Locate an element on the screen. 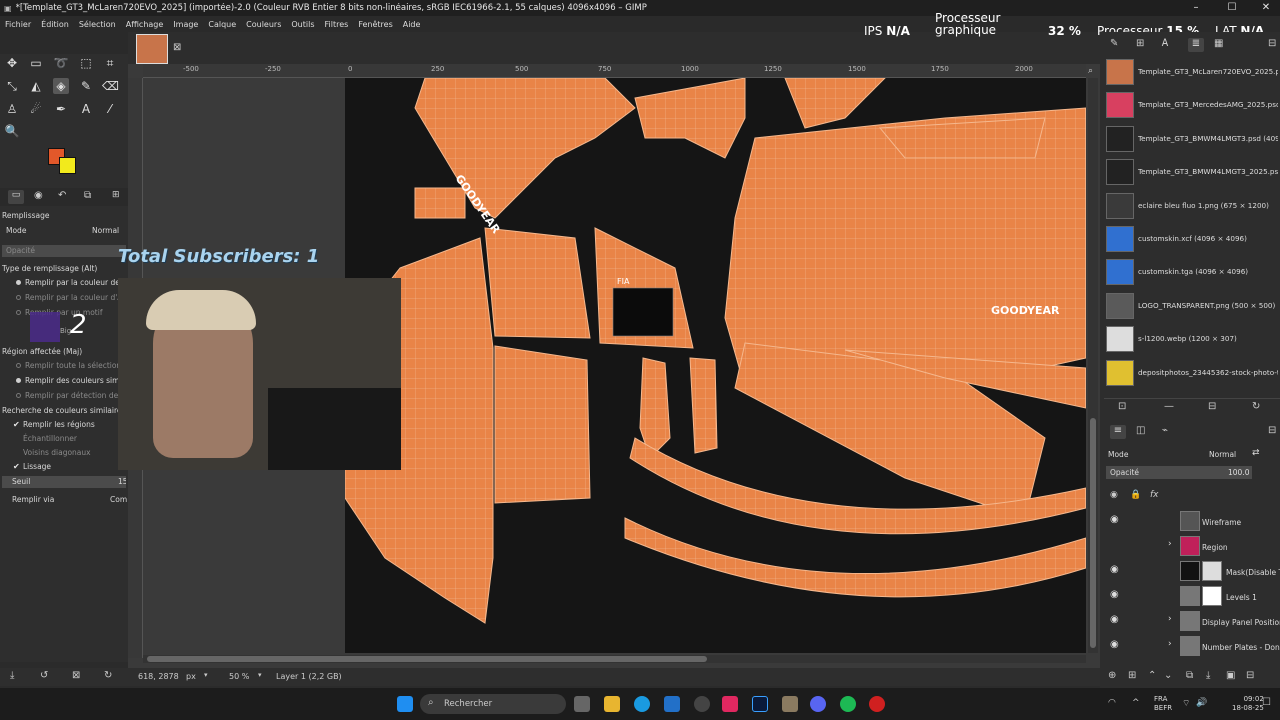  menu-outils: Outils is located at coordinates (302, 24).